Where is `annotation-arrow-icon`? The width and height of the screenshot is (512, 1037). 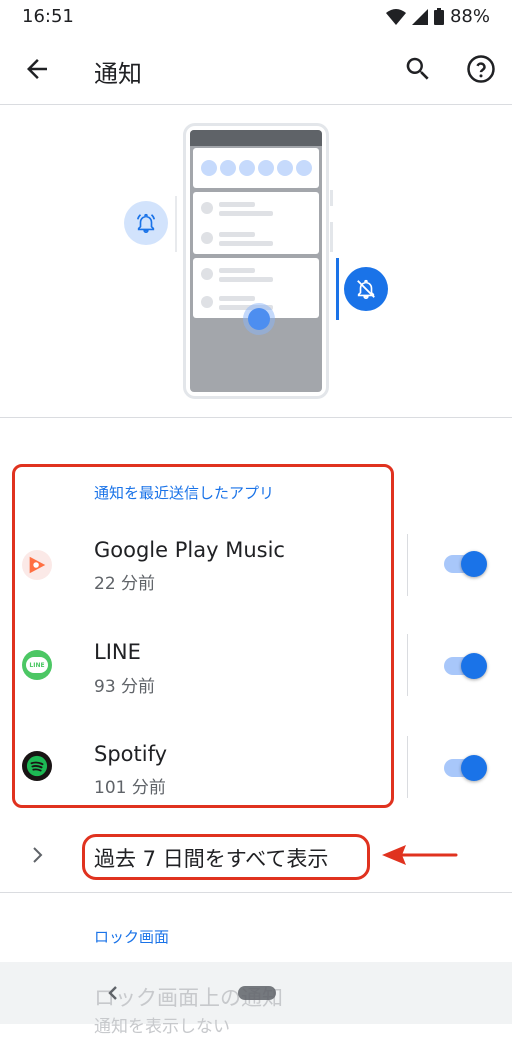
annotation-arrow-icon is located at coordinates (420, 855).